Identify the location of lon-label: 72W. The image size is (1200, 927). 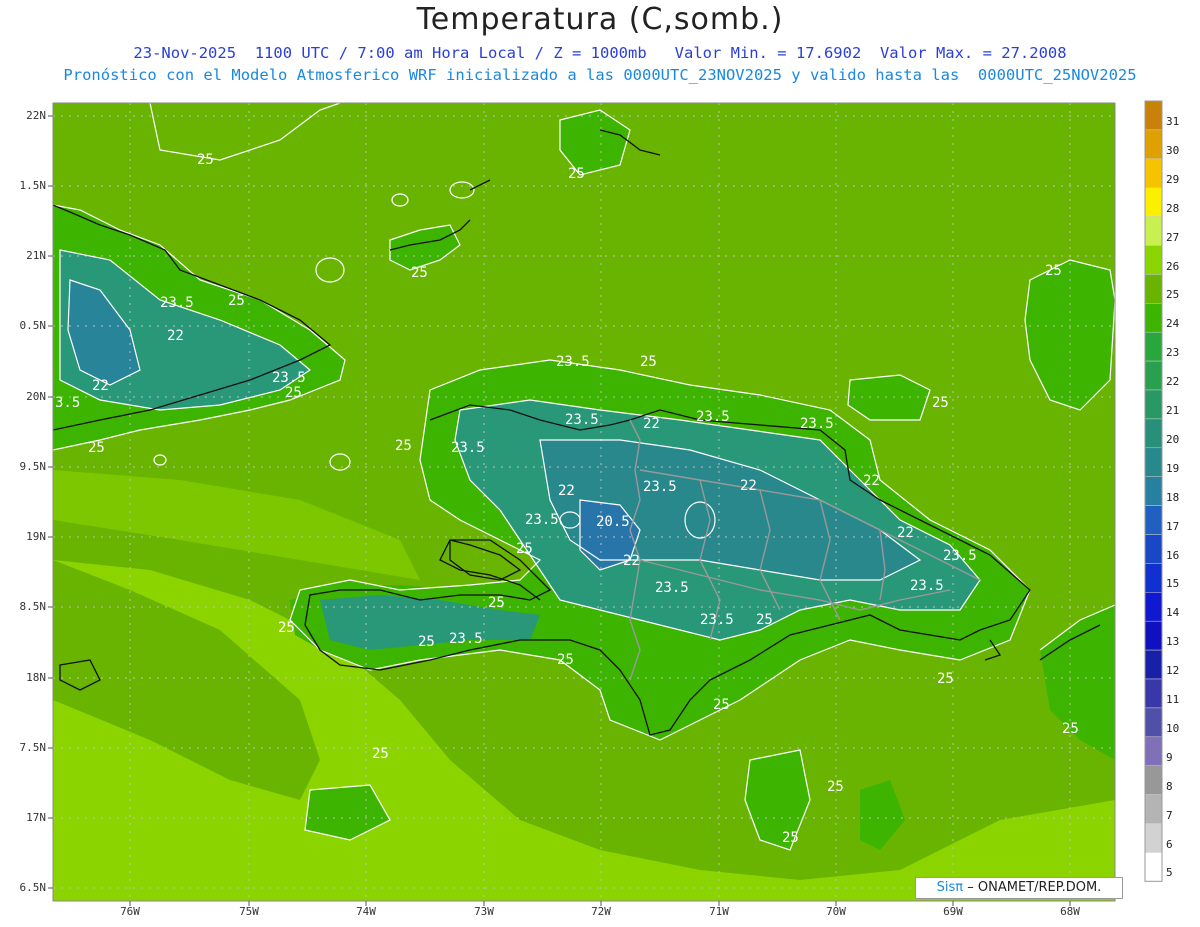
(601, 911).